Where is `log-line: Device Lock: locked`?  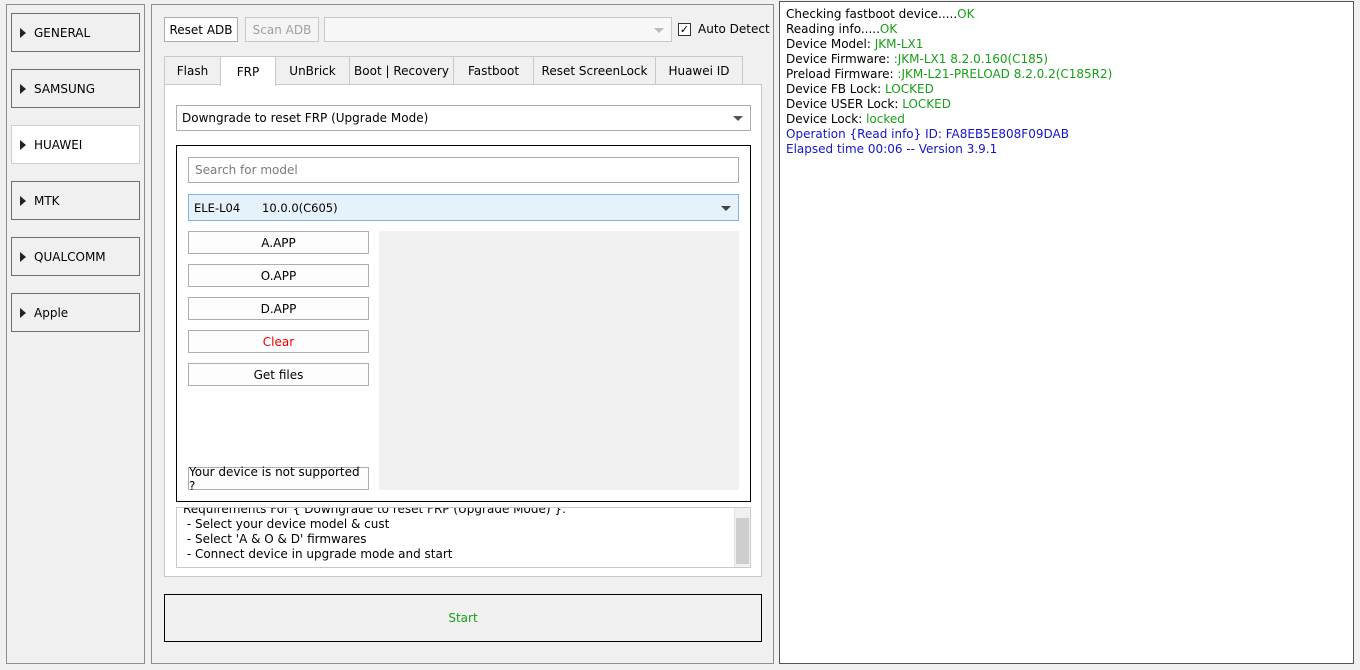 log-line: Device Lock: locked is located at coordinates (1066, 119).